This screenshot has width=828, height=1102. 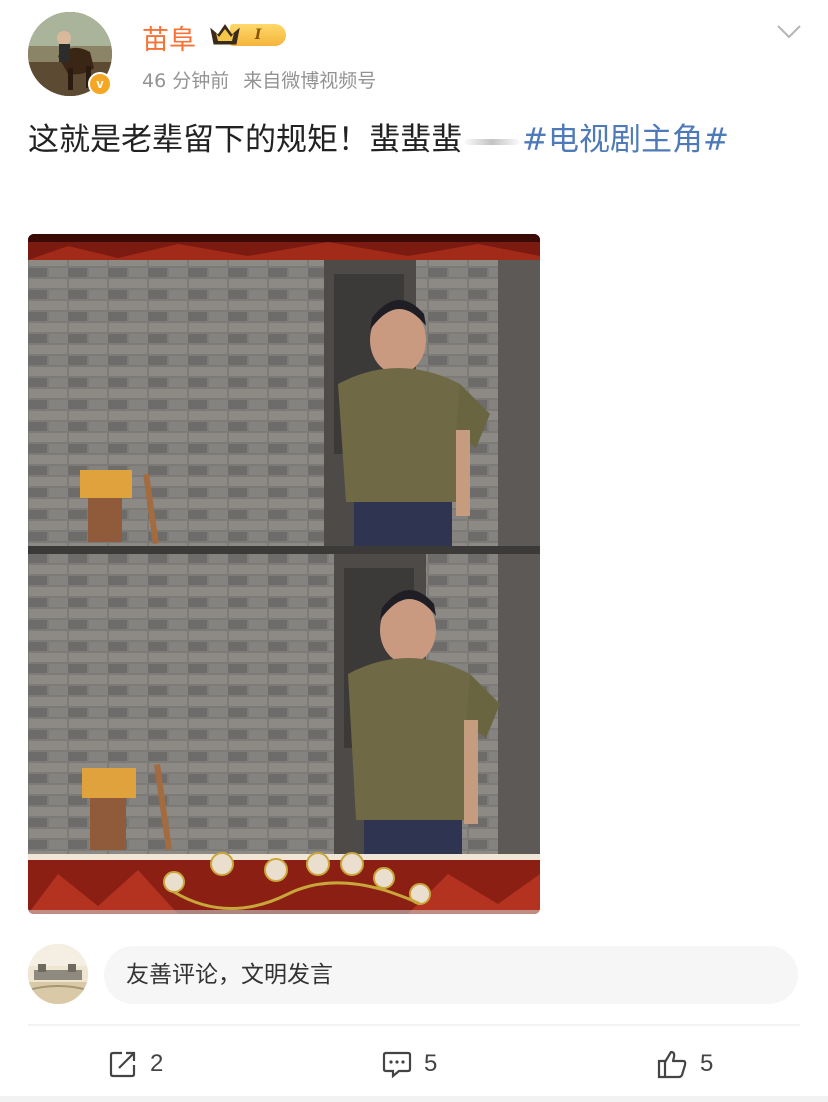 I want to click on post-text: 这就是老辈留下的规矩！蜚蜚蜚 #电视剧主角#, so click(x=413, y=140).